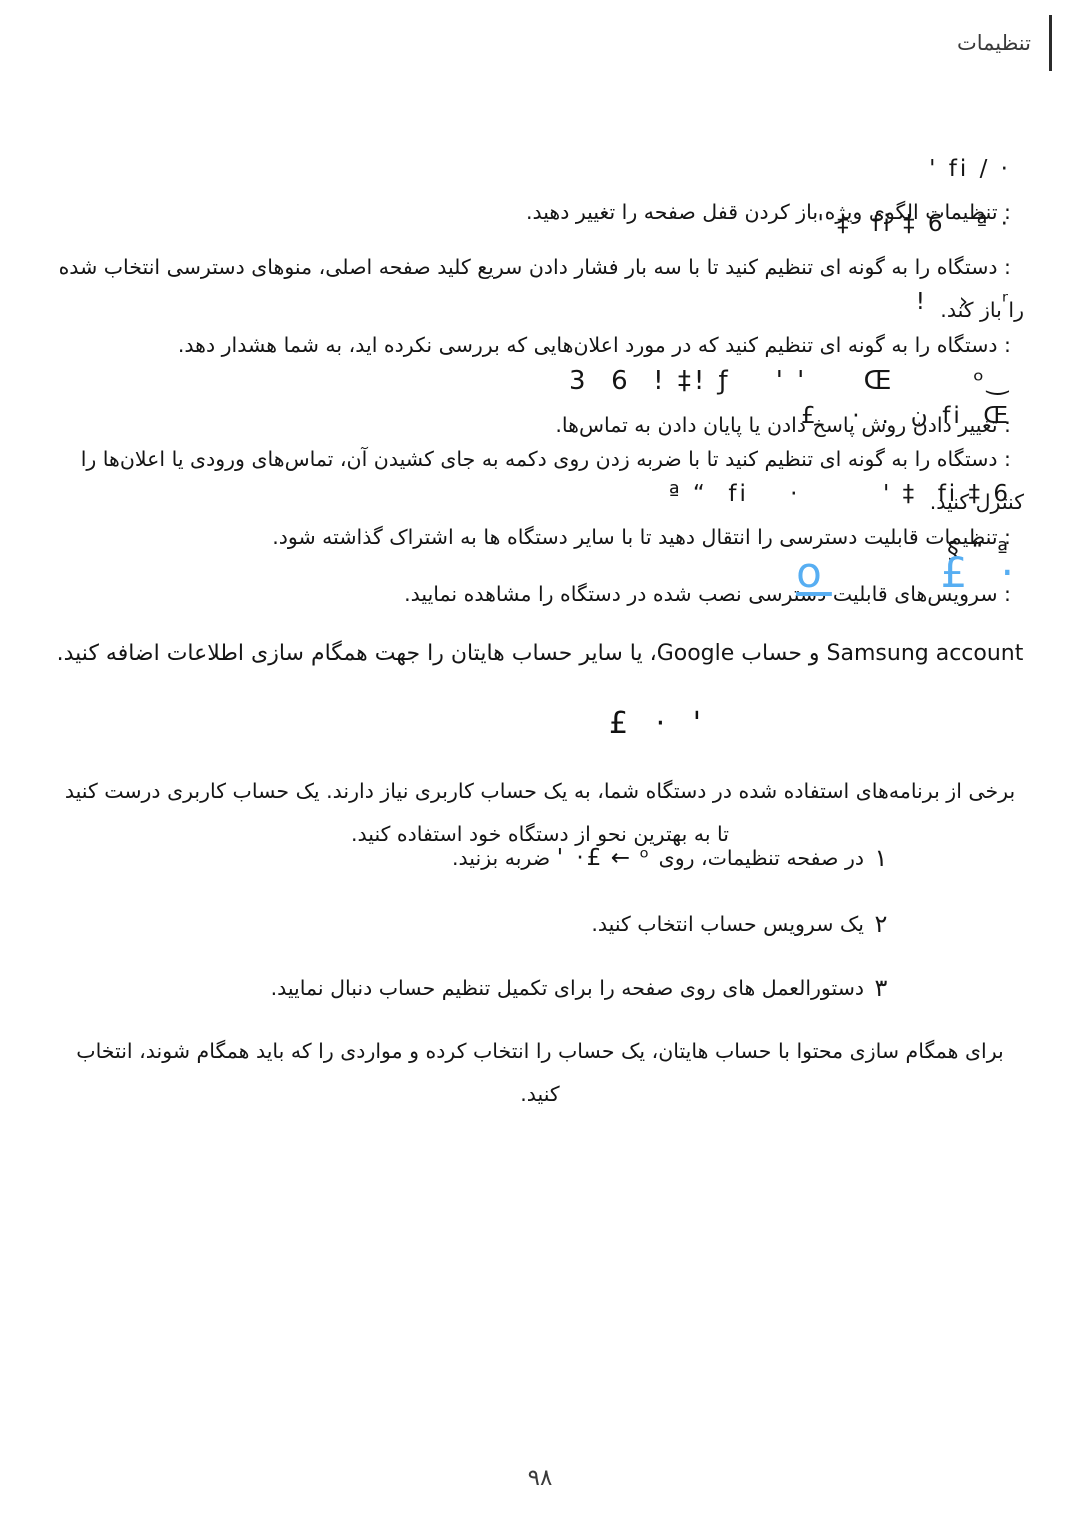 The height and width of the screenshot is (1527, 1080). What do you see at coordinates (881, 924) in the screenshot?
I see `step-number: ۲` at bounding box center [881, 924].